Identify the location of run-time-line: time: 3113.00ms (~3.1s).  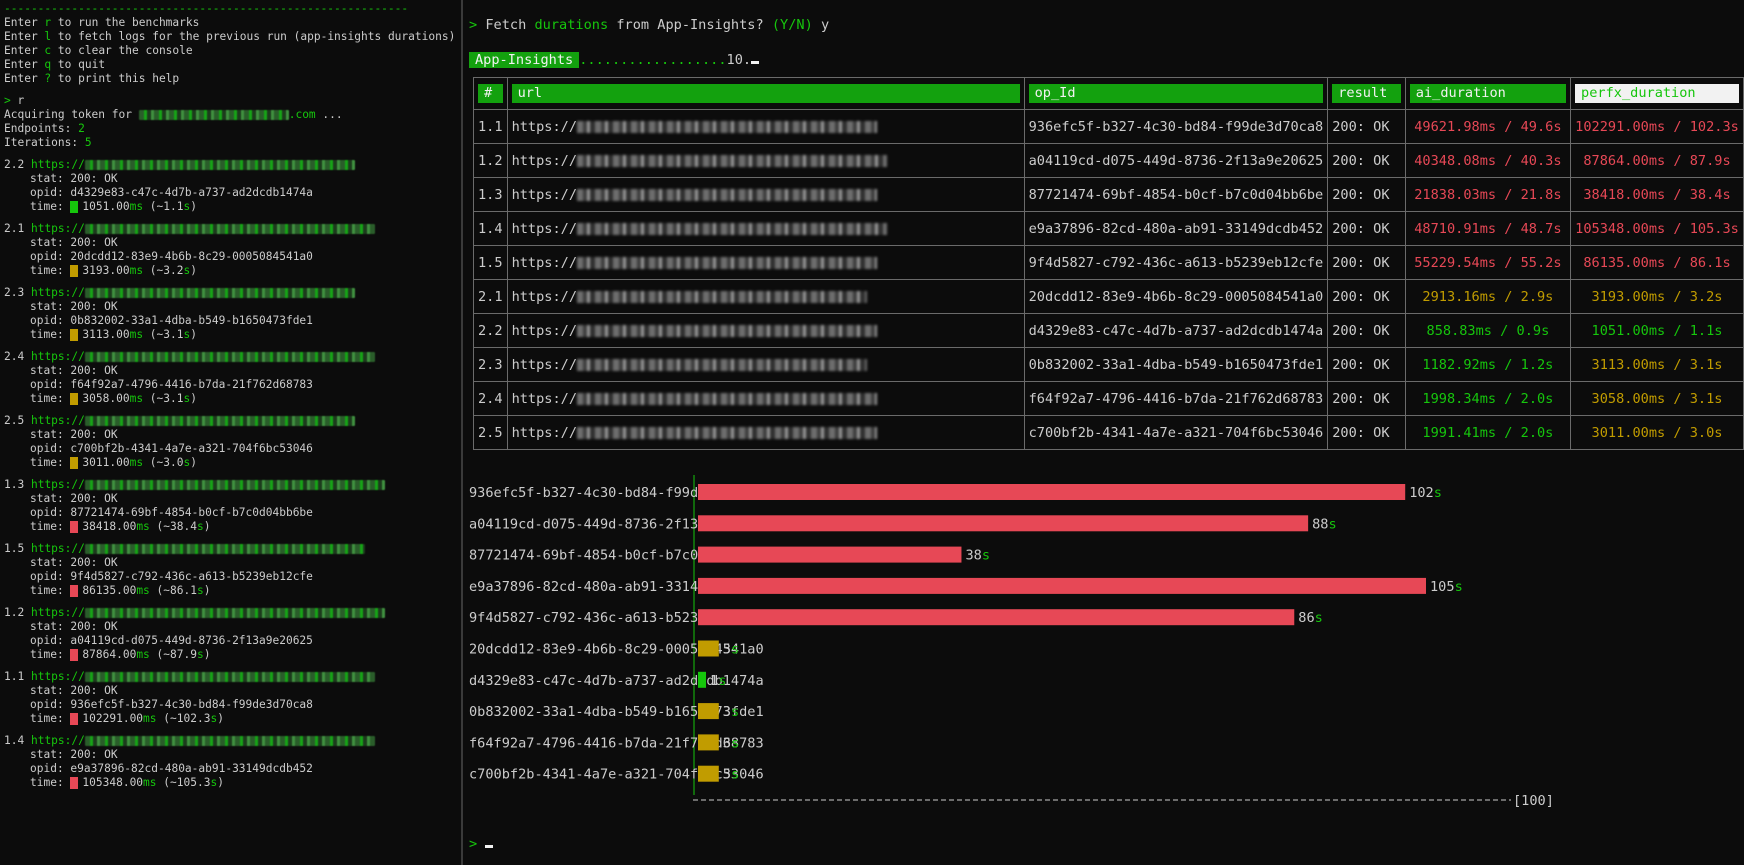
(230, 335).